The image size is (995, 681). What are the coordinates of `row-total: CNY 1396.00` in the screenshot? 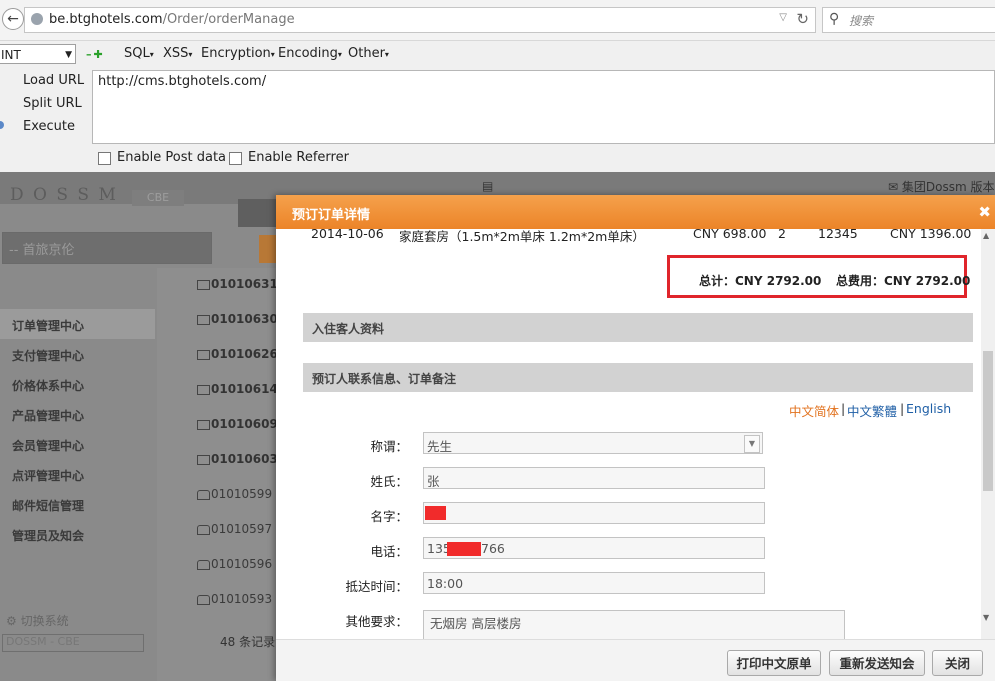 It's located at (931, 233).